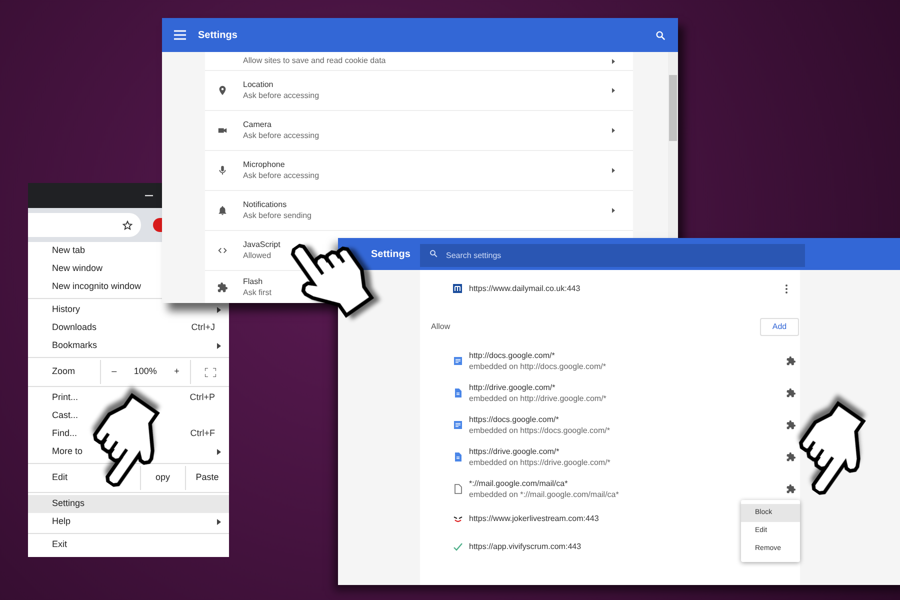 Image resolution: width=900 pixels, height=600 pixels. Describe the element at coordinates (458, 489) in the screenshot. I see `blank-file-icon` at that location.